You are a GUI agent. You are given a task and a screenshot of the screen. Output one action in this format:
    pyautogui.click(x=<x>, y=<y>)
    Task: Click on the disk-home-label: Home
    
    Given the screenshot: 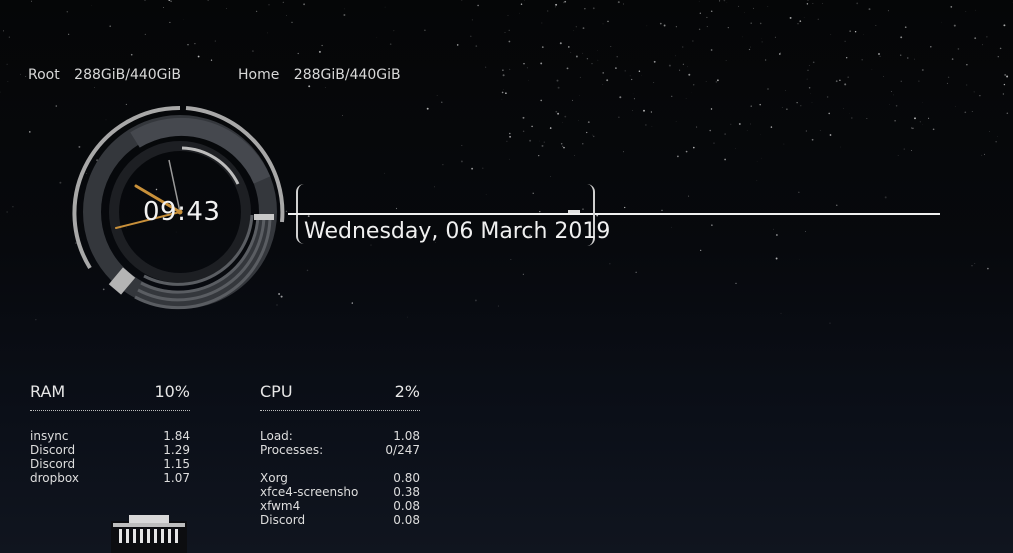 What is the action you would take?
    pyautogui.click(x=259, y=75)
    